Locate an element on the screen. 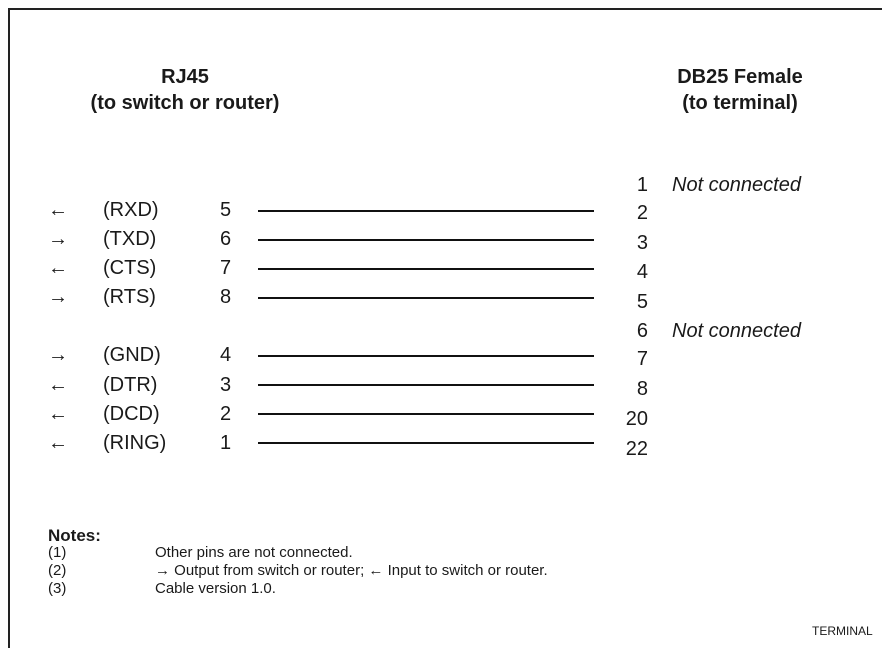 Image resolution: width=882 pixels, height=648 pixels. rj45-header: RJ45 (to switch or router) is located at coordinates (185, 90).